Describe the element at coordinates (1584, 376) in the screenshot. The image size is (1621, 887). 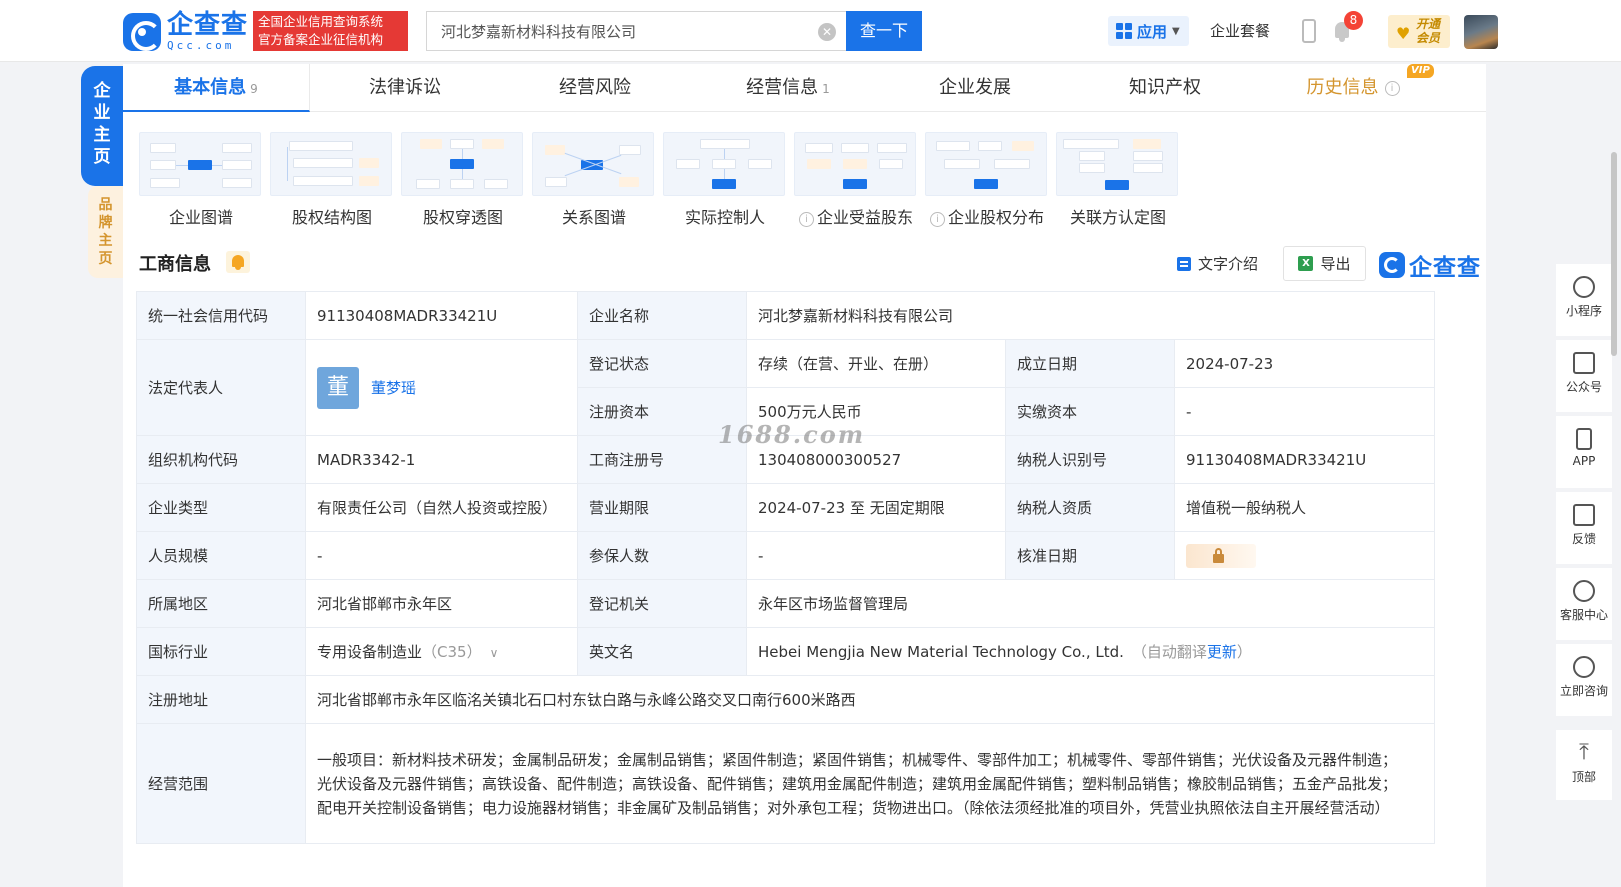
I see `official-account-button: 公众号` at that location.